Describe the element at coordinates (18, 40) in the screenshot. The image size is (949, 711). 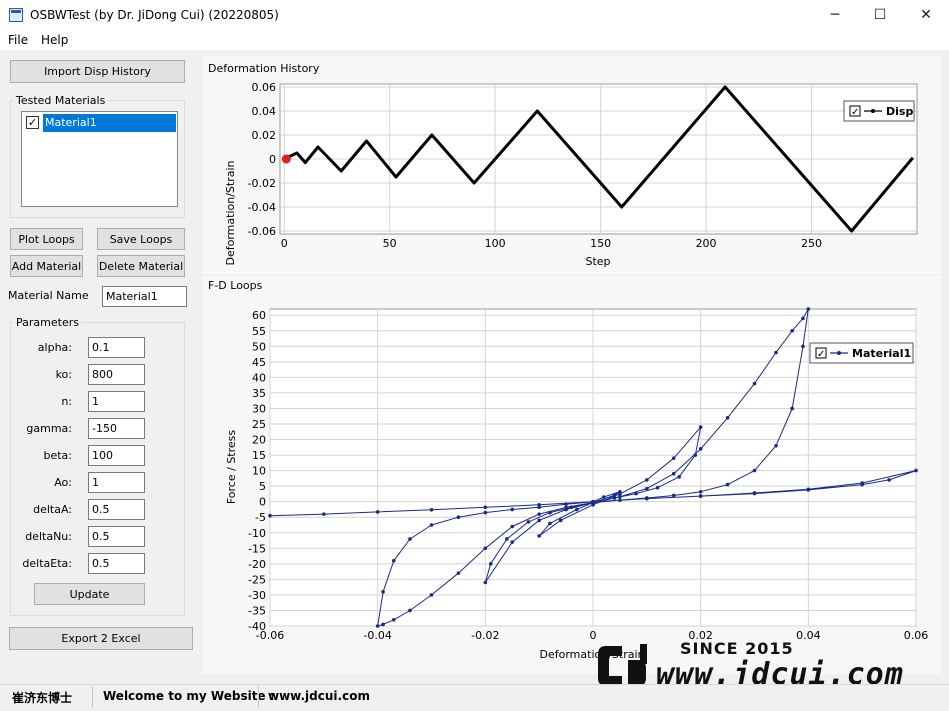
I see `menu-file: File` at that location.